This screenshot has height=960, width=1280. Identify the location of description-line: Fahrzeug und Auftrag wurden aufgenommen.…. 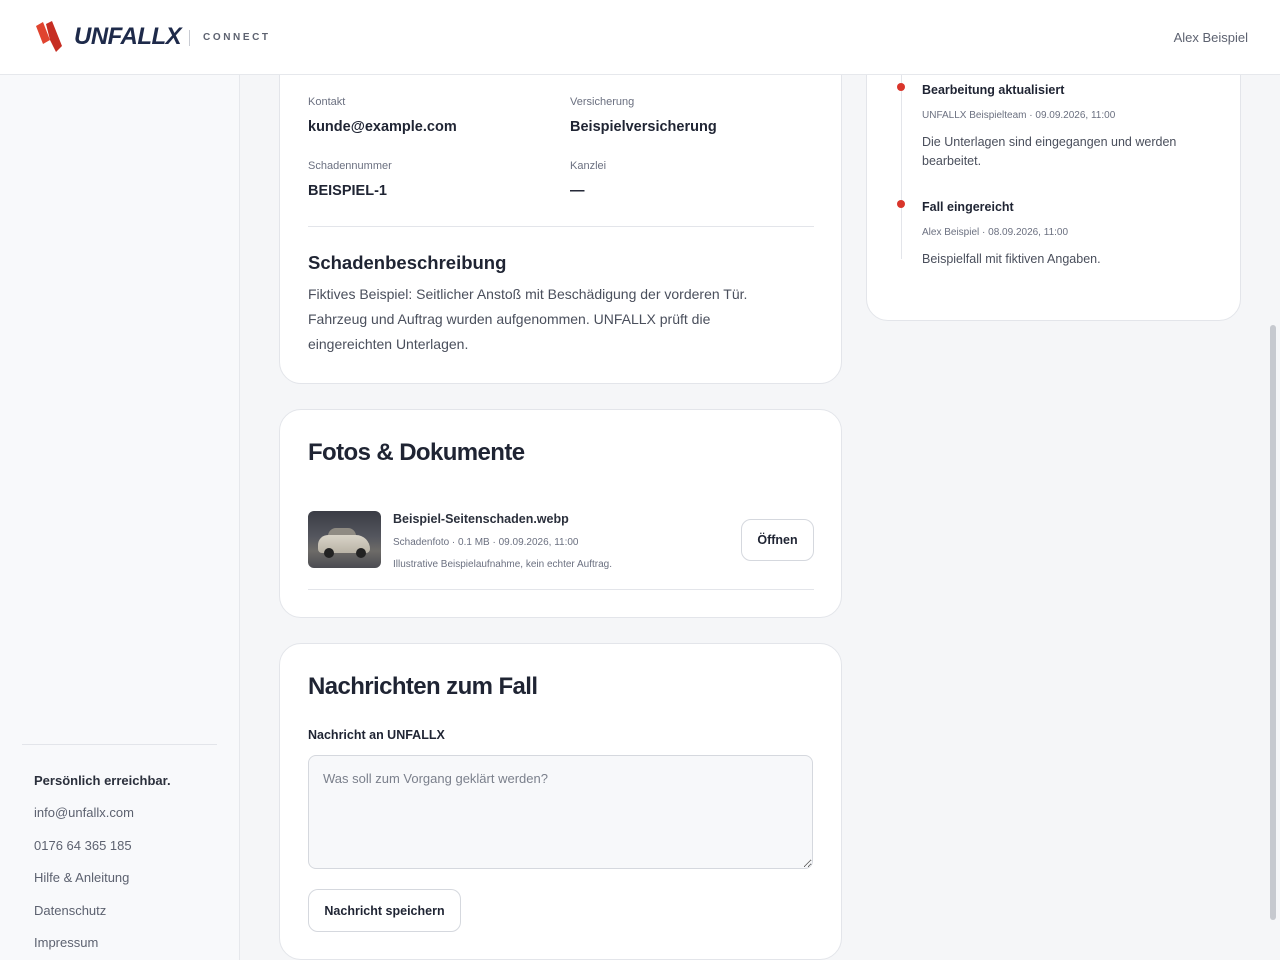
(509, 319).